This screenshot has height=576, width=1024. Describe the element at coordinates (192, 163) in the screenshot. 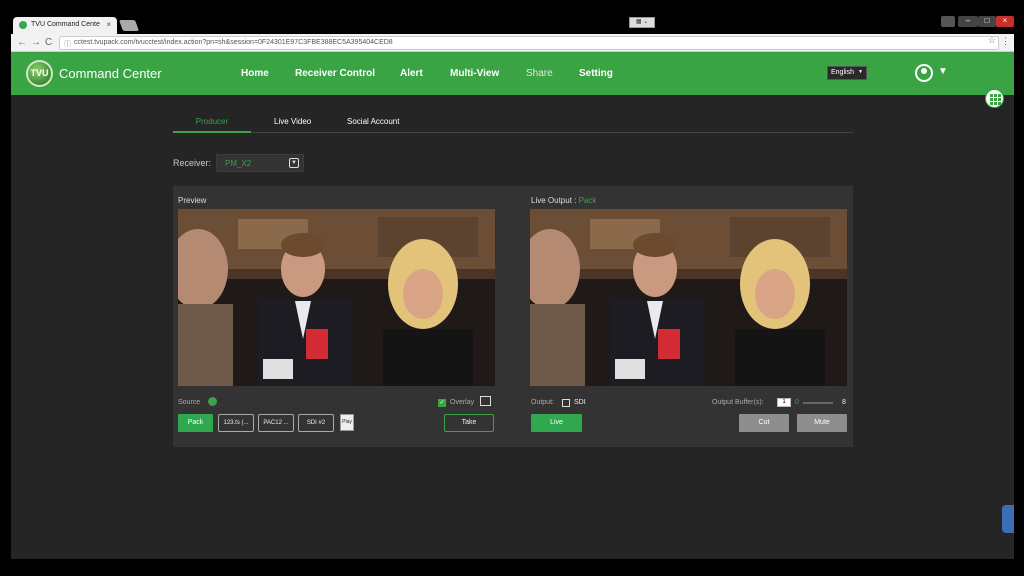

I see `receiver-label: Receiver:` at that location.